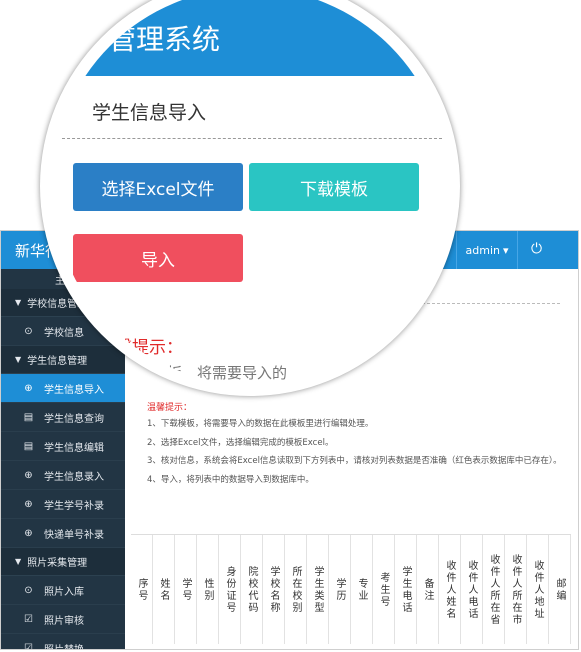 The width and height of the screenshot is (581, 652). What do you see at coordinates (482, 250) in the screenshot?
I see `user-name: admin` at bounding box center [482, 250].